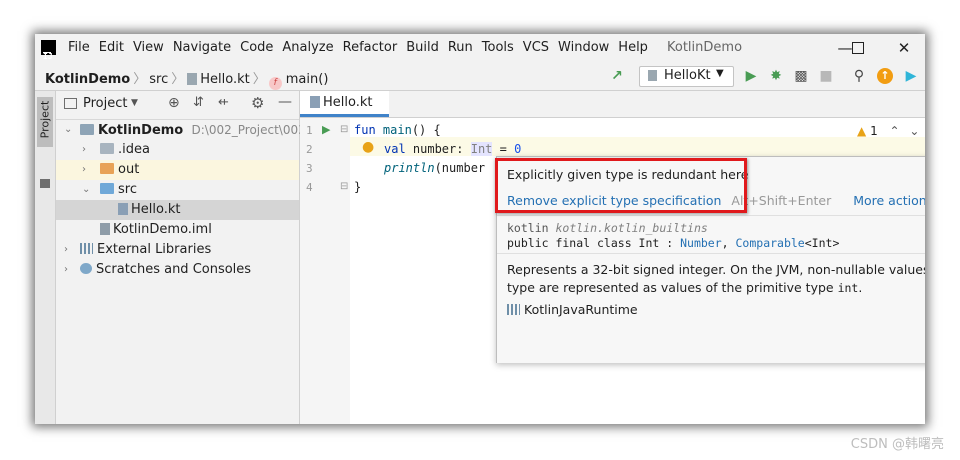  What do you see at coordinates (633, 47) in the screenshot?
I see `menu-help: Help` at bounding box center [633, 47].